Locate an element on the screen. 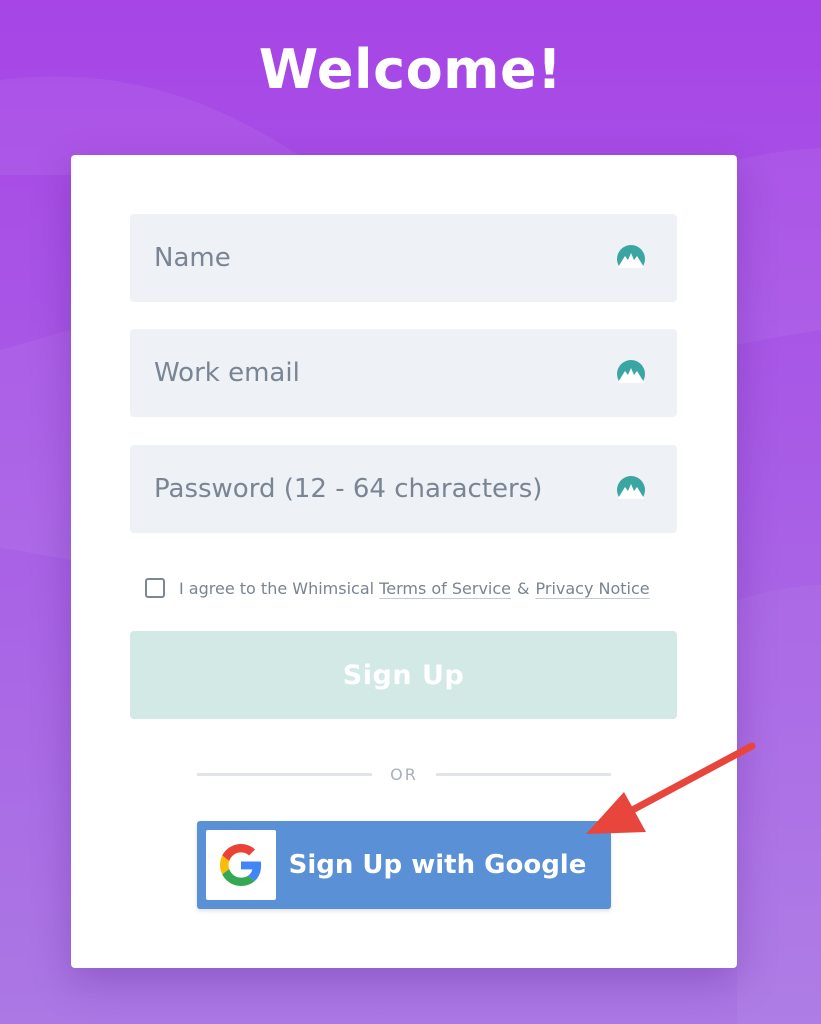  or-divider: OR is located at coordinates (404, 774).